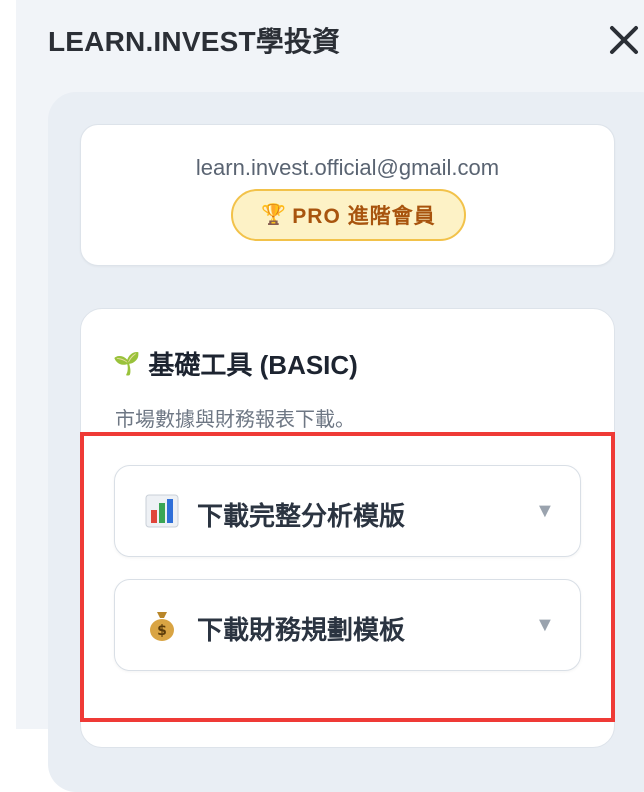 This screenshot has height=792, width=644. I want to click on basic-tools-title: 基礎工具 (BASIC), so click(253, 365).